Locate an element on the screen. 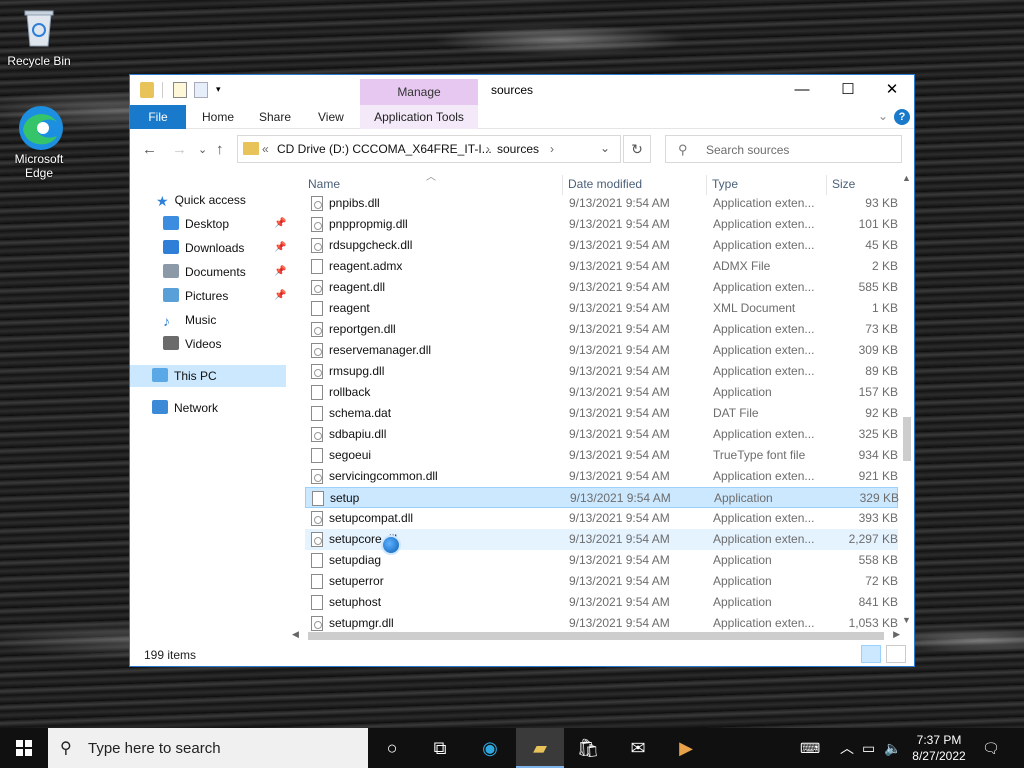 This screenshot has width=1024, height=768. forward-arrow-icon: → is located at coordinates (179, 149).